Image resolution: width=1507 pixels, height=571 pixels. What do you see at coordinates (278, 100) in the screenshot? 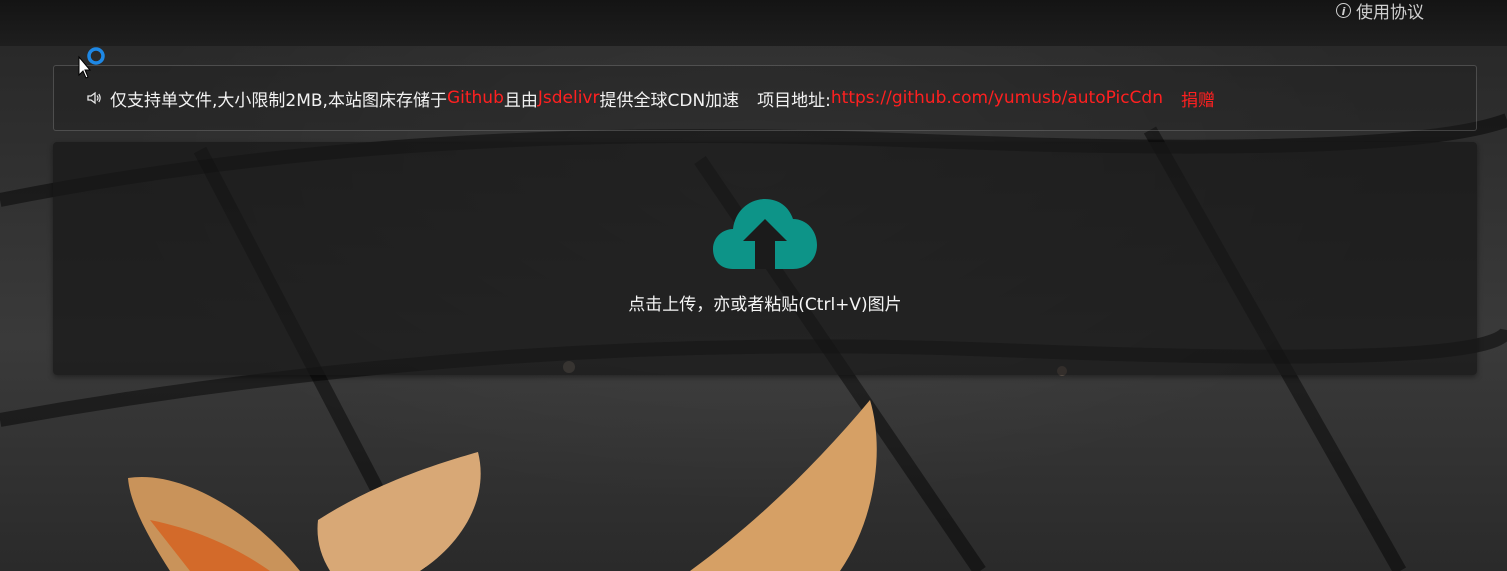
I see `notice-text-1: 仅支持单文件,大小限制2MB,本站图床存储于` at bounding box center [278, 100].